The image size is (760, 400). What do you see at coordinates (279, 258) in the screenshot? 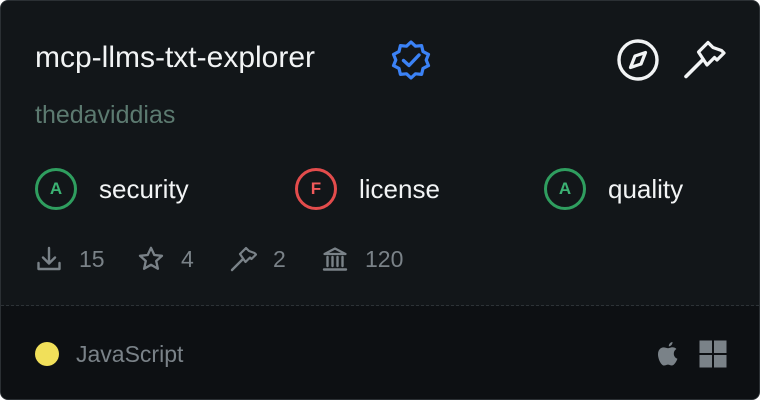
I see `stat-value: 2` at bounding box center [279, 258].